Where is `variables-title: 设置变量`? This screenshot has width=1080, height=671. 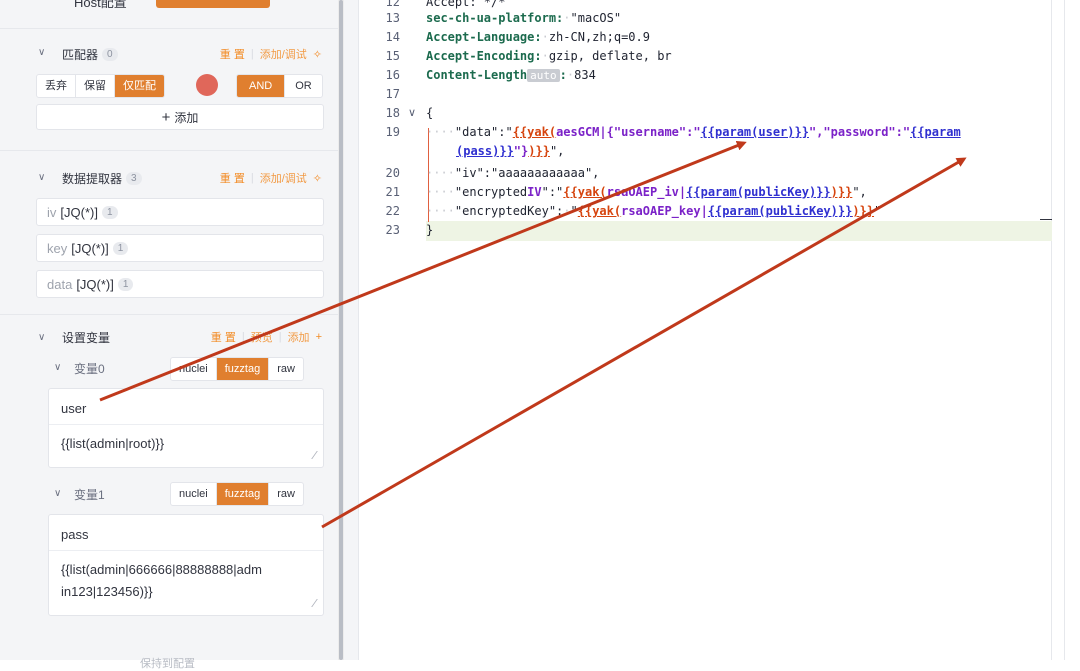
variables-title: 设置变量 is located at coordinates (86, 337).